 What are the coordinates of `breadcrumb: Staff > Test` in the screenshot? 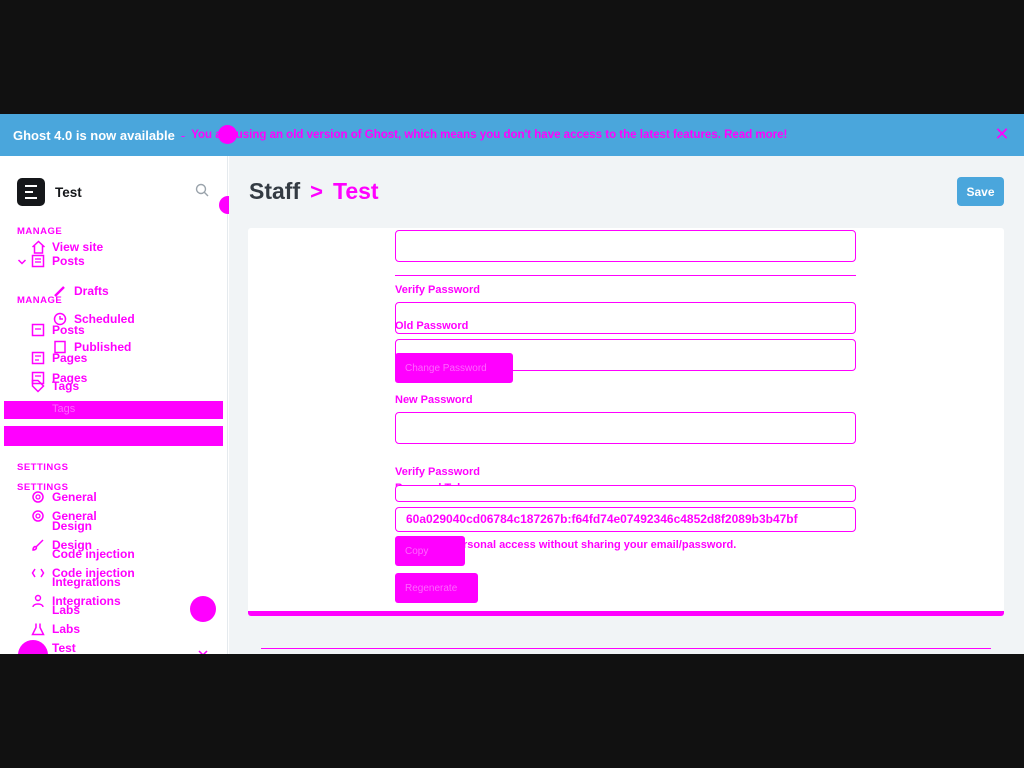 It's located at (314, 191).